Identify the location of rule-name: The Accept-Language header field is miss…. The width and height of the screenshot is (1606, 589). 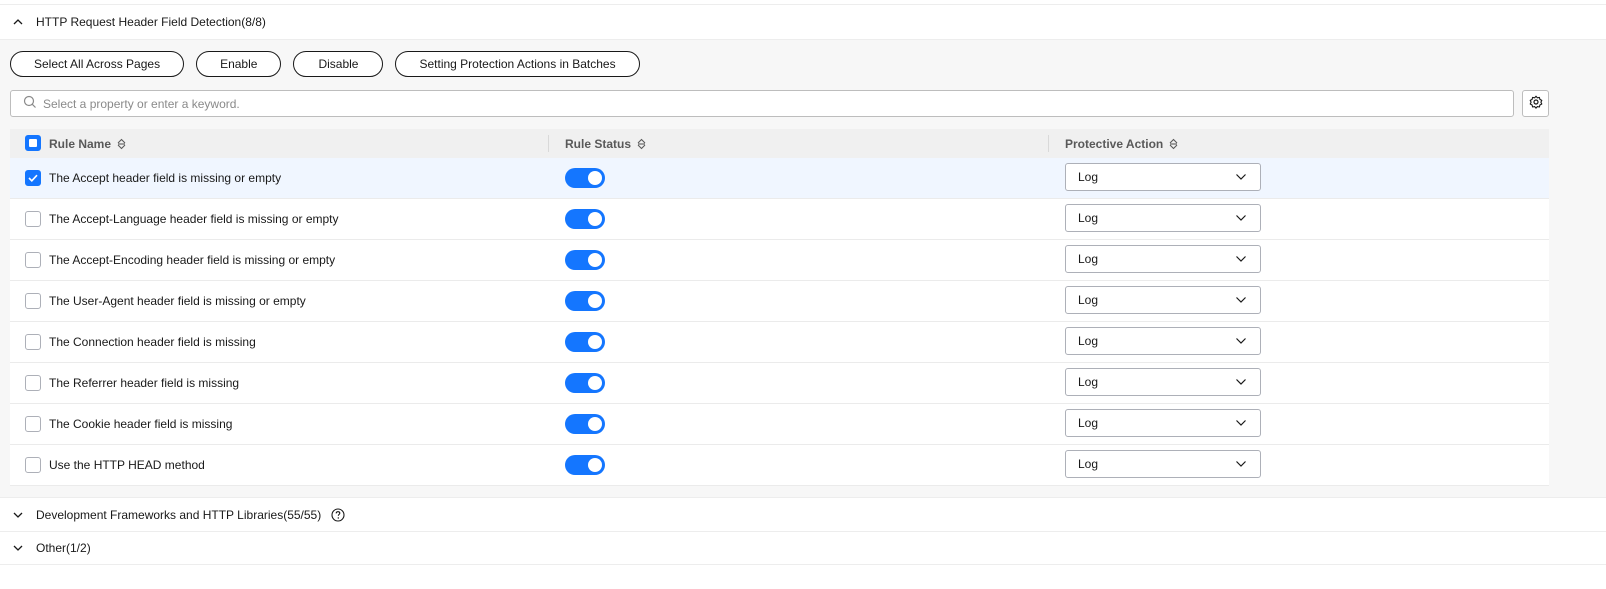
(194, 219).